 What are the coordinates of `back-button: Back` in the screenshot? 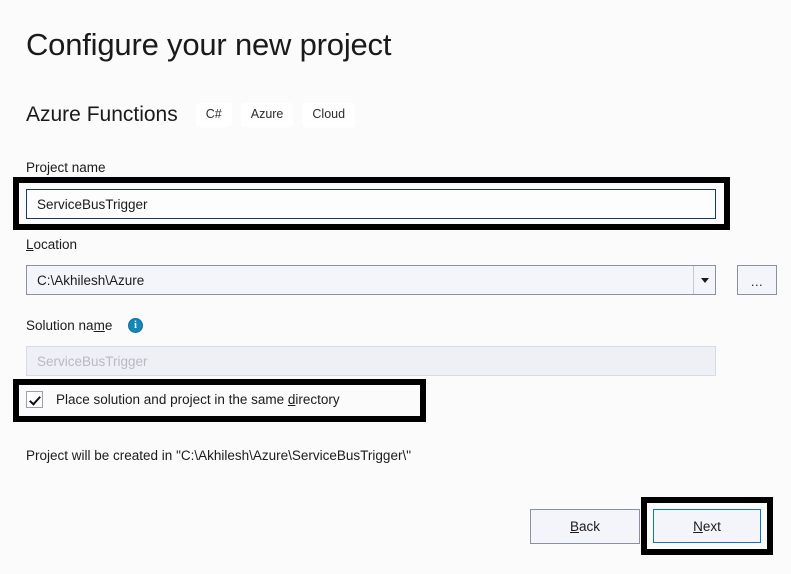 It's located at (585, 526).